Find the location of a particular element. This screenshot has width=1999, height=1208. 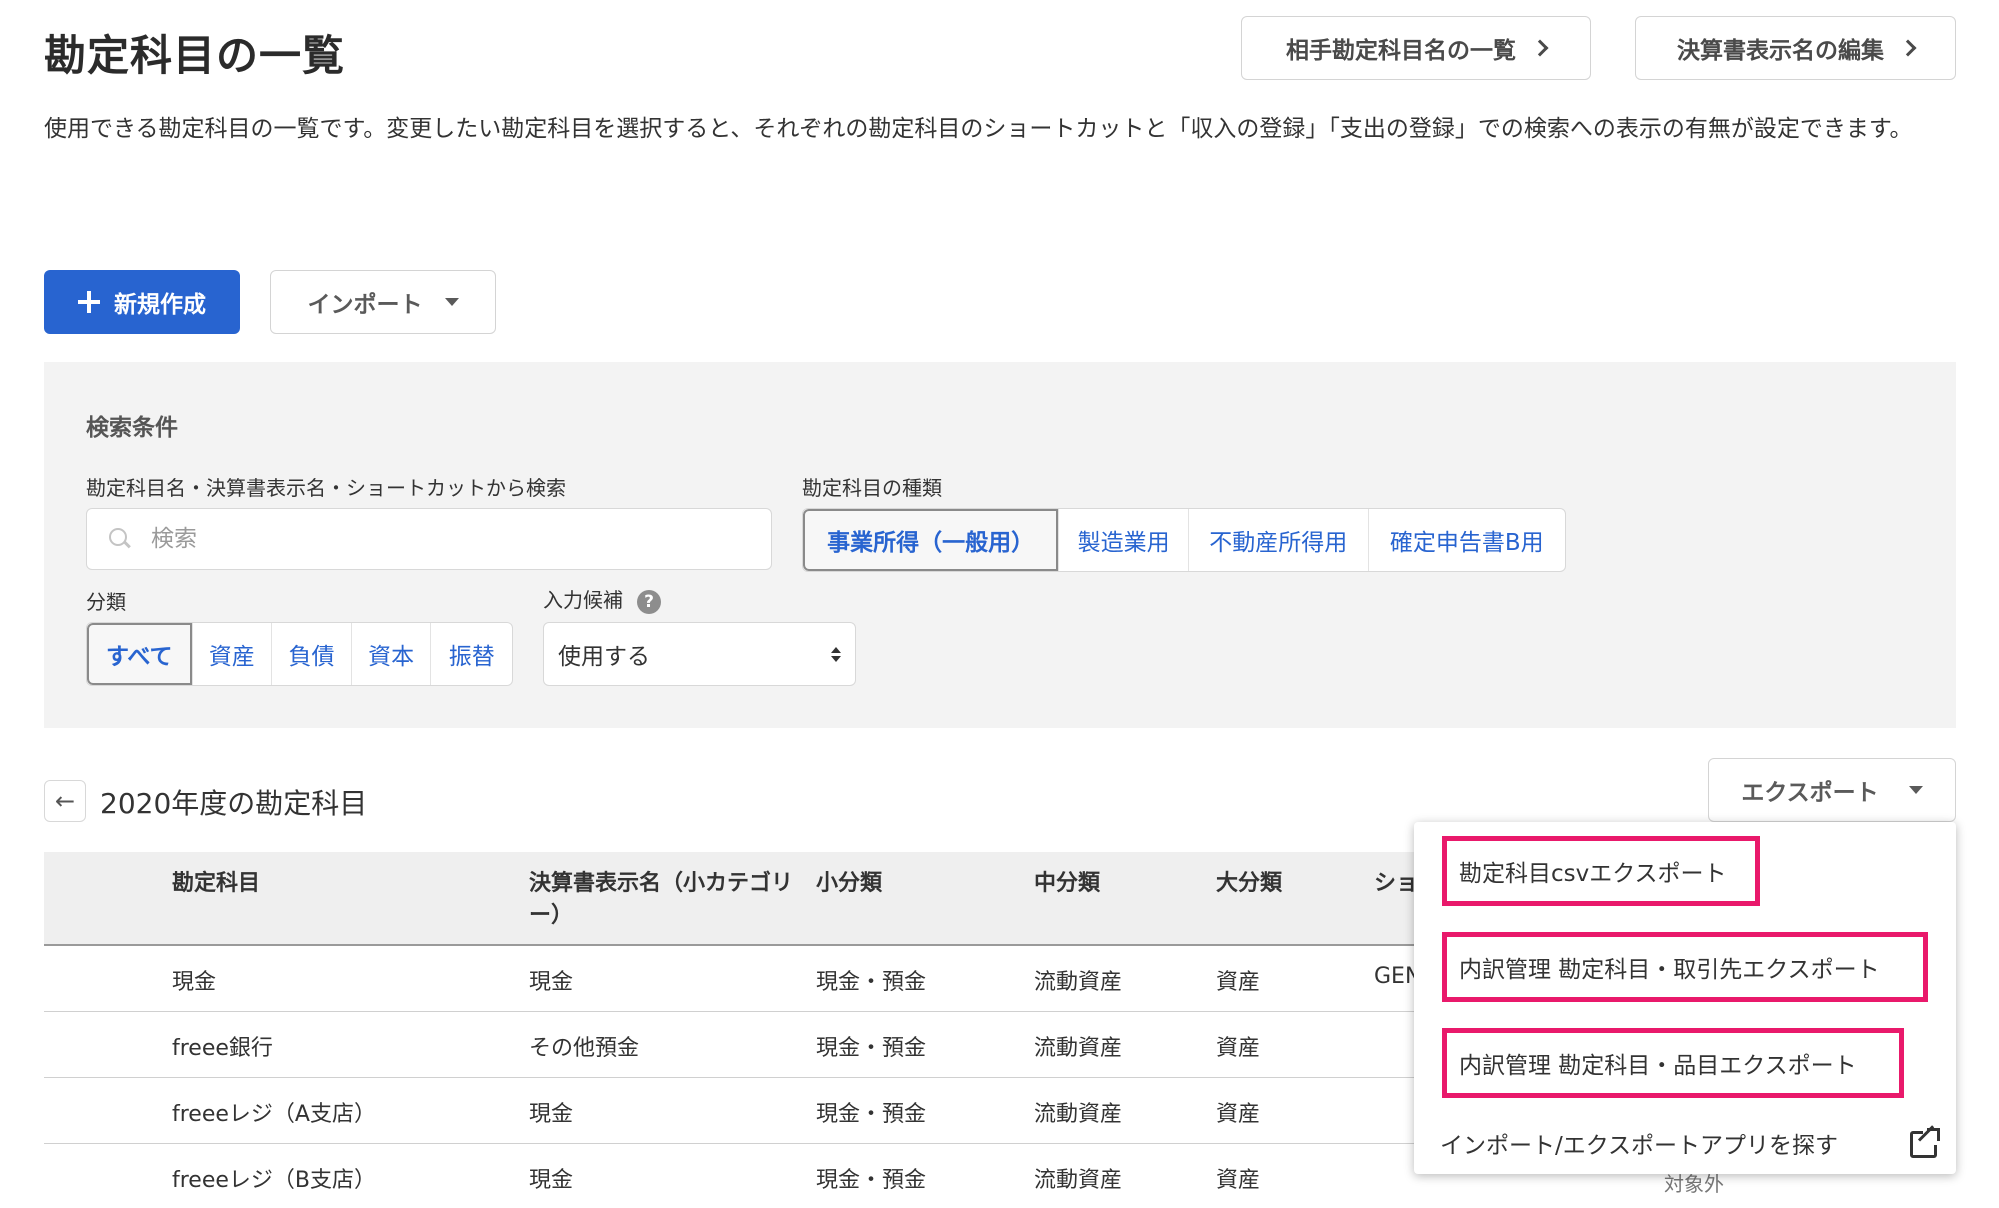

suggest-label: 入力候補 is located at coordinates (583, 600).